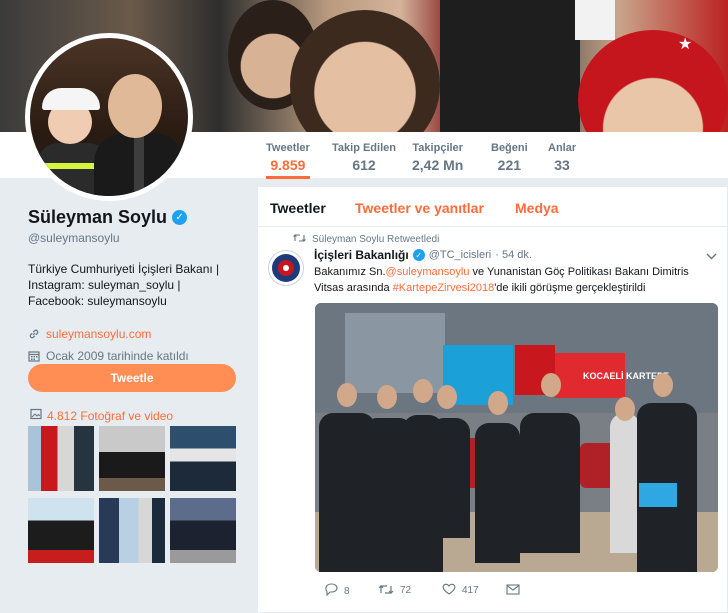 Image resolution: width=728 pixels, height=613 pixels. What do you see at coordinates (428, 272) in the screenshot?
I see `tweet-mention-link: @suleymansoylu` at bounding box center [428, 272].